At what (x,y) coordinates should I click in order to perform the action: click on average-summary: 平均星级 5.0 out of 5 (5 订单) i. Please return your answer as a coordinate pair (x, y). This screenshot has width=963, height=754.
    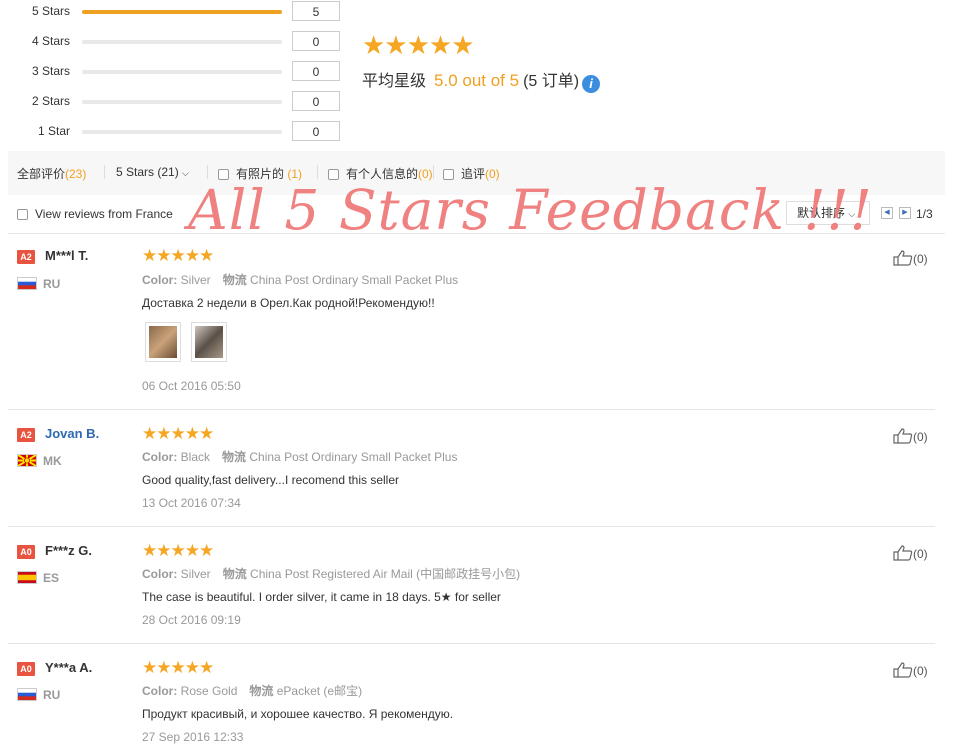
    Looking at the image, I should click on (481, 81).